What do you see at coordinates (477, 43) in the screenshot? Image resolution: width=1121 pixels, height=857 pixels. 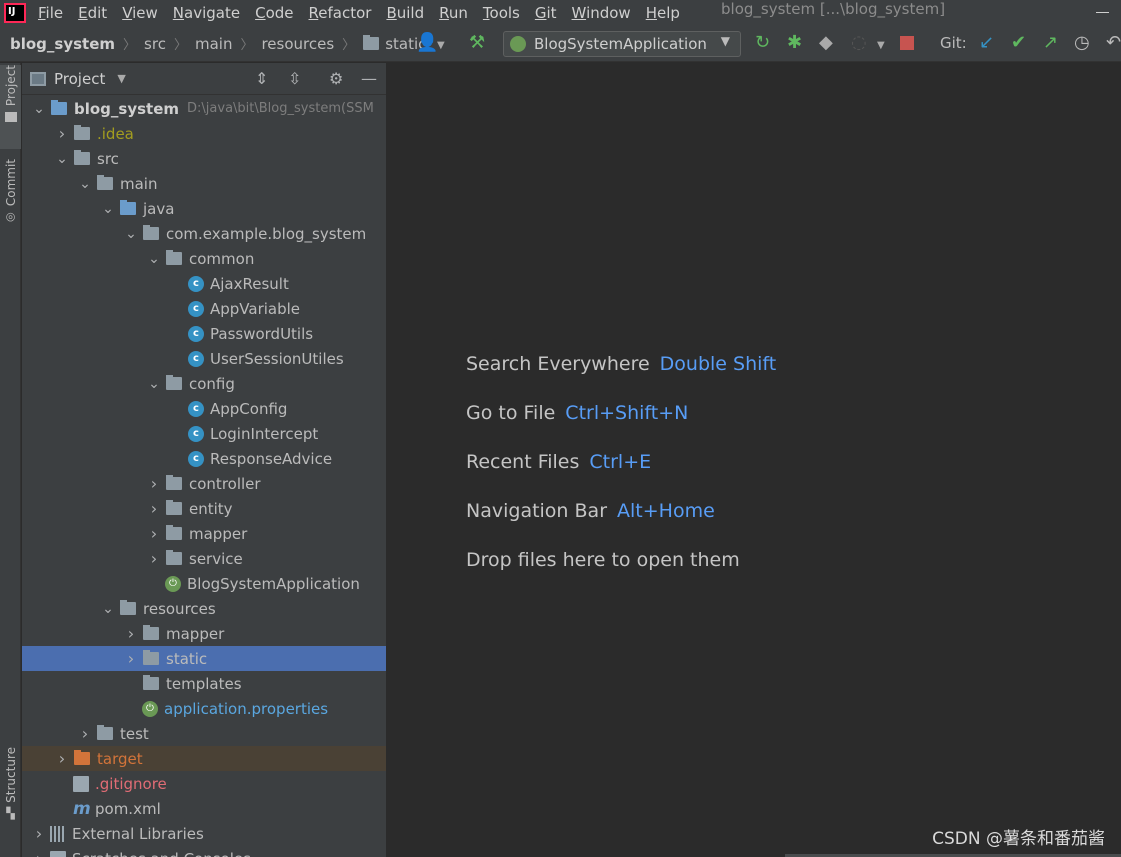 I see `build-hammer-icon: ⚒` at bounding box center [477, 43].